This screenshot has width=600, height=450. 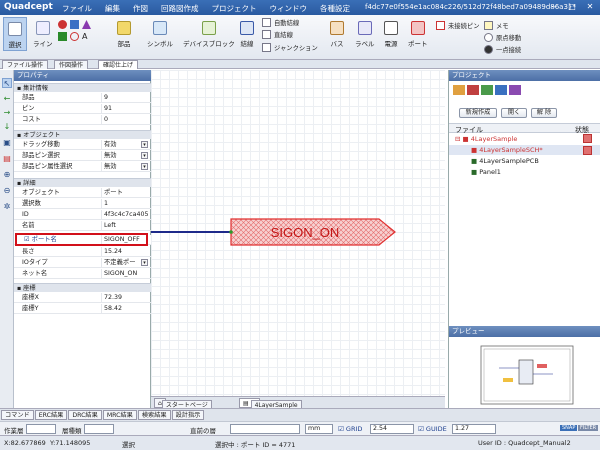 I want to click on tab-search: 検索結果, so click(x=154, y=415).